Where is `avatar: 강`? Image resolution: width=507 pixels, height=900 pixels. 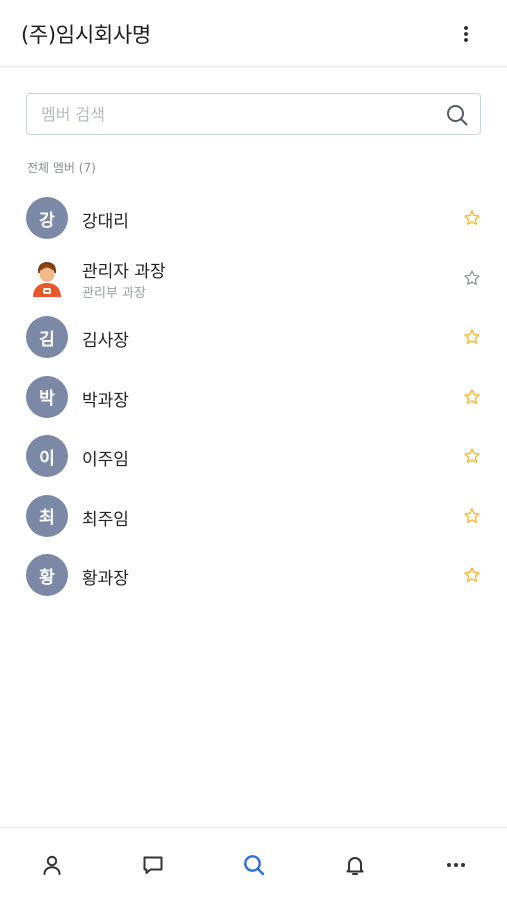
avatar: 강 is located at coordinates (47, 218).